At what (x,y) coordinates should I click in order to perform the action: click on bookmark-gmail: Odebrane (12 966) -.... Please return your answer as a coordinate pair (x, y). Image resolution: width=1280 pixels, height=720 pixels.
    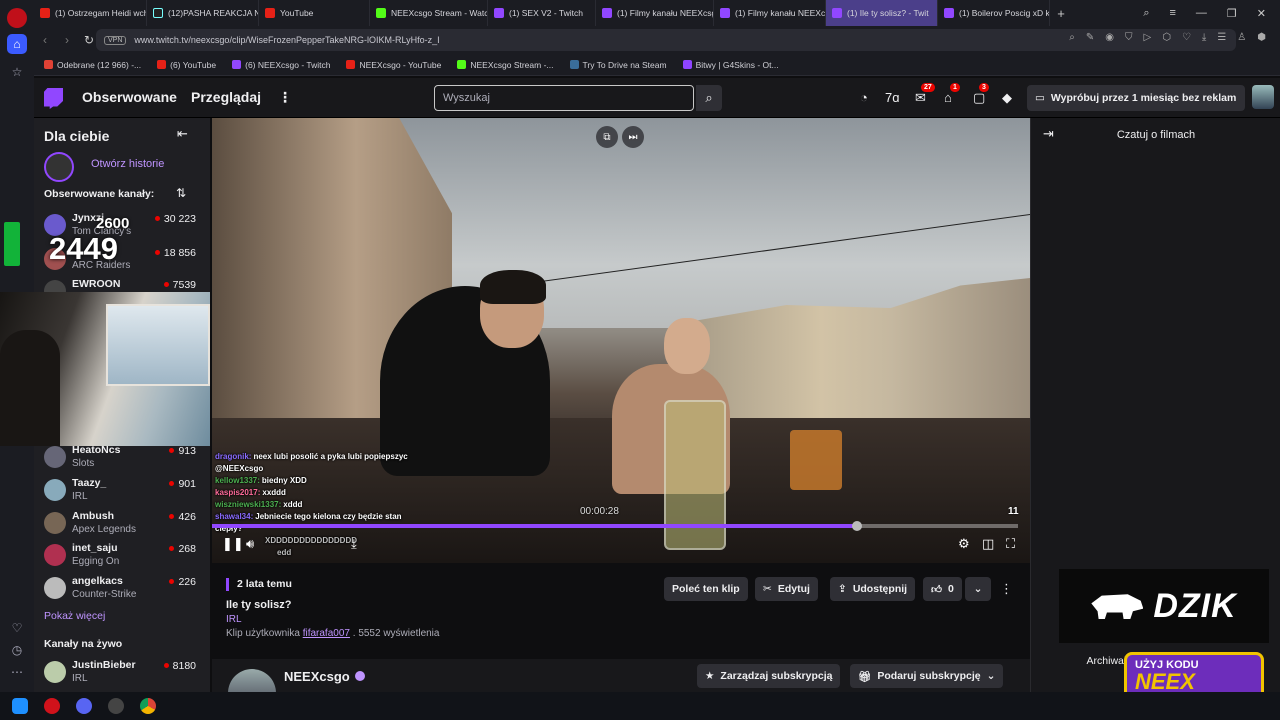
    Looking at the image, I should click on (92, 65).